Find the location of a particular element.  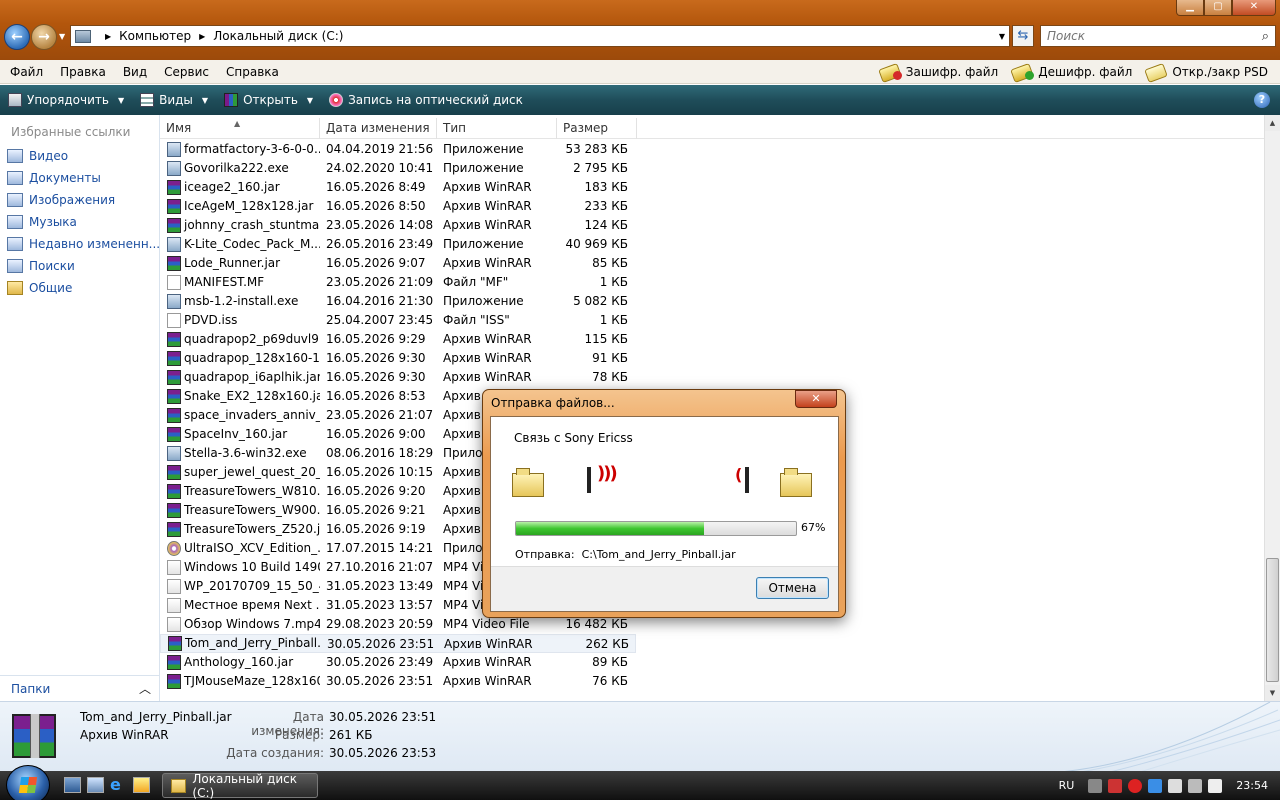

column-header-size: Размер is located at coordinates (597, 128).